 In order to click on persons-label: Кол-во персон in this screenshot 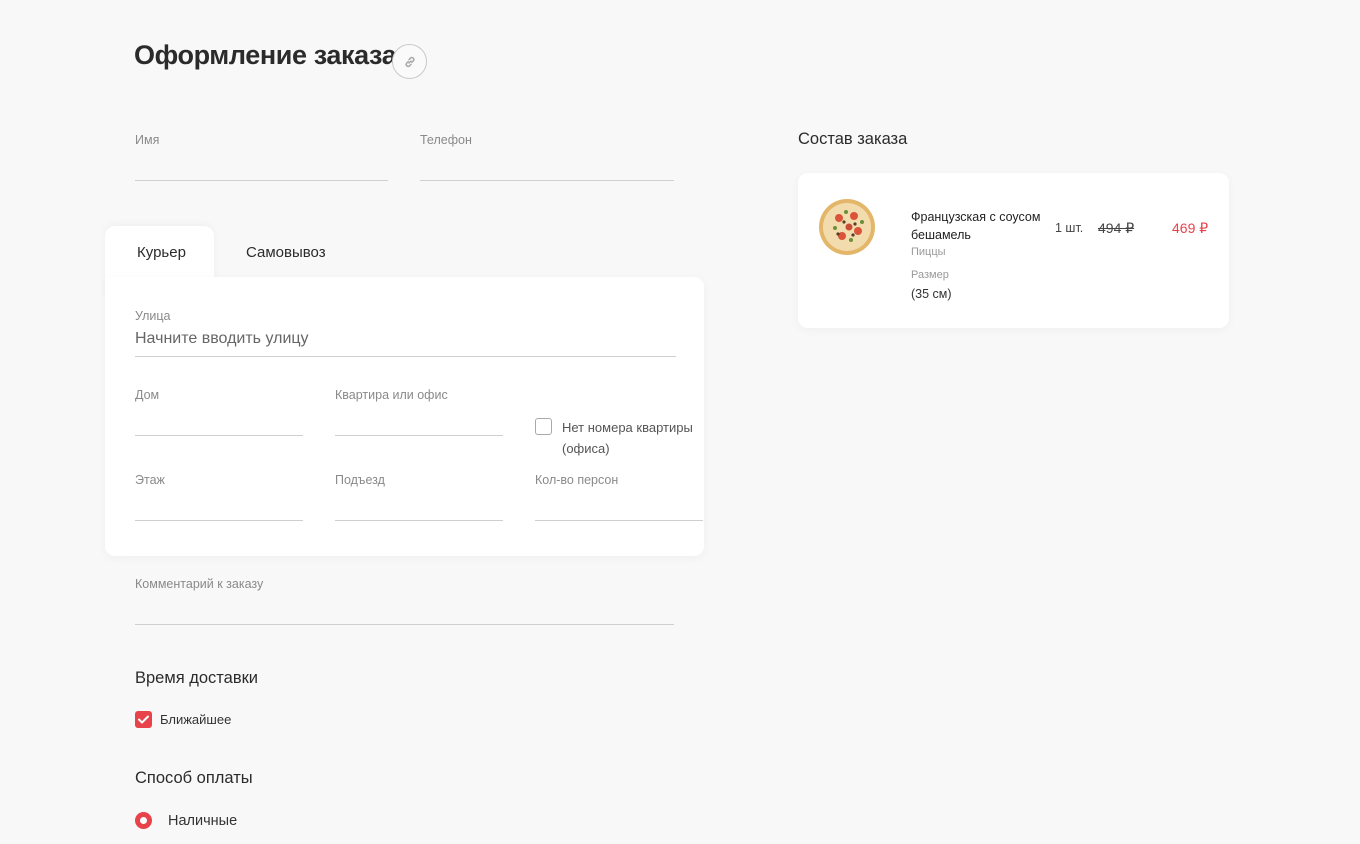, I will do `click(577, 480)`.